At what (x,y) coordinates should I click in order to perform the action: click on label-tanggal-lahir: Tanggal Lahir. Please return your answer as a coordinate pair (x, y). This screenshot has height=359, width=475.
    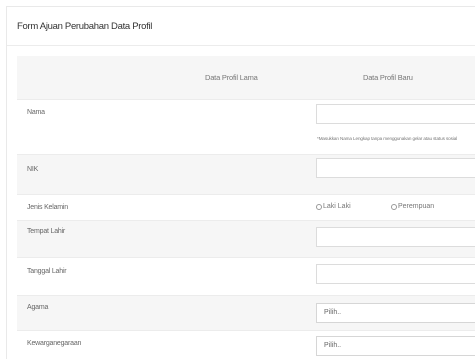
    Looking at the image, I should click on (47, 271).